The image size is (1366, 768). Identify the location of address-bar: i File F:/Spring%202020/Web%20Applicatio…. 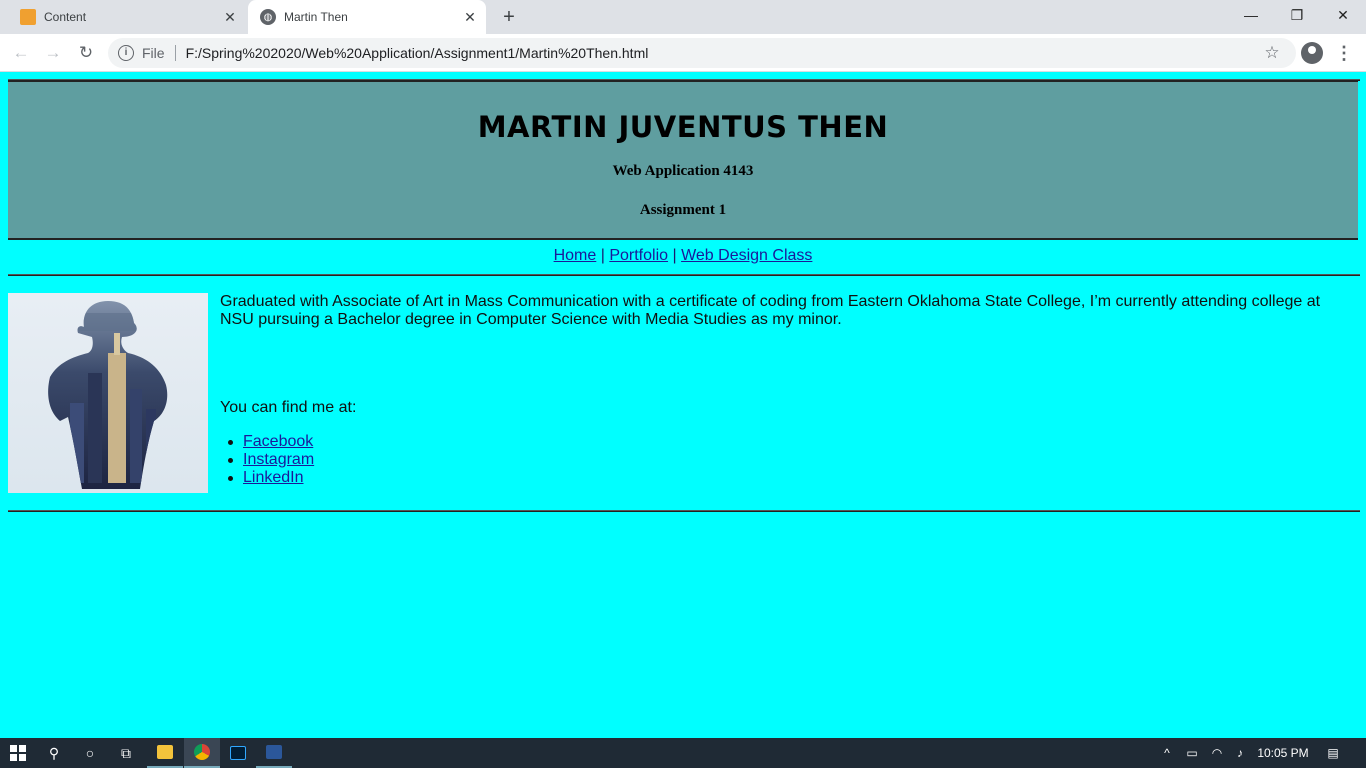
(702, 53).